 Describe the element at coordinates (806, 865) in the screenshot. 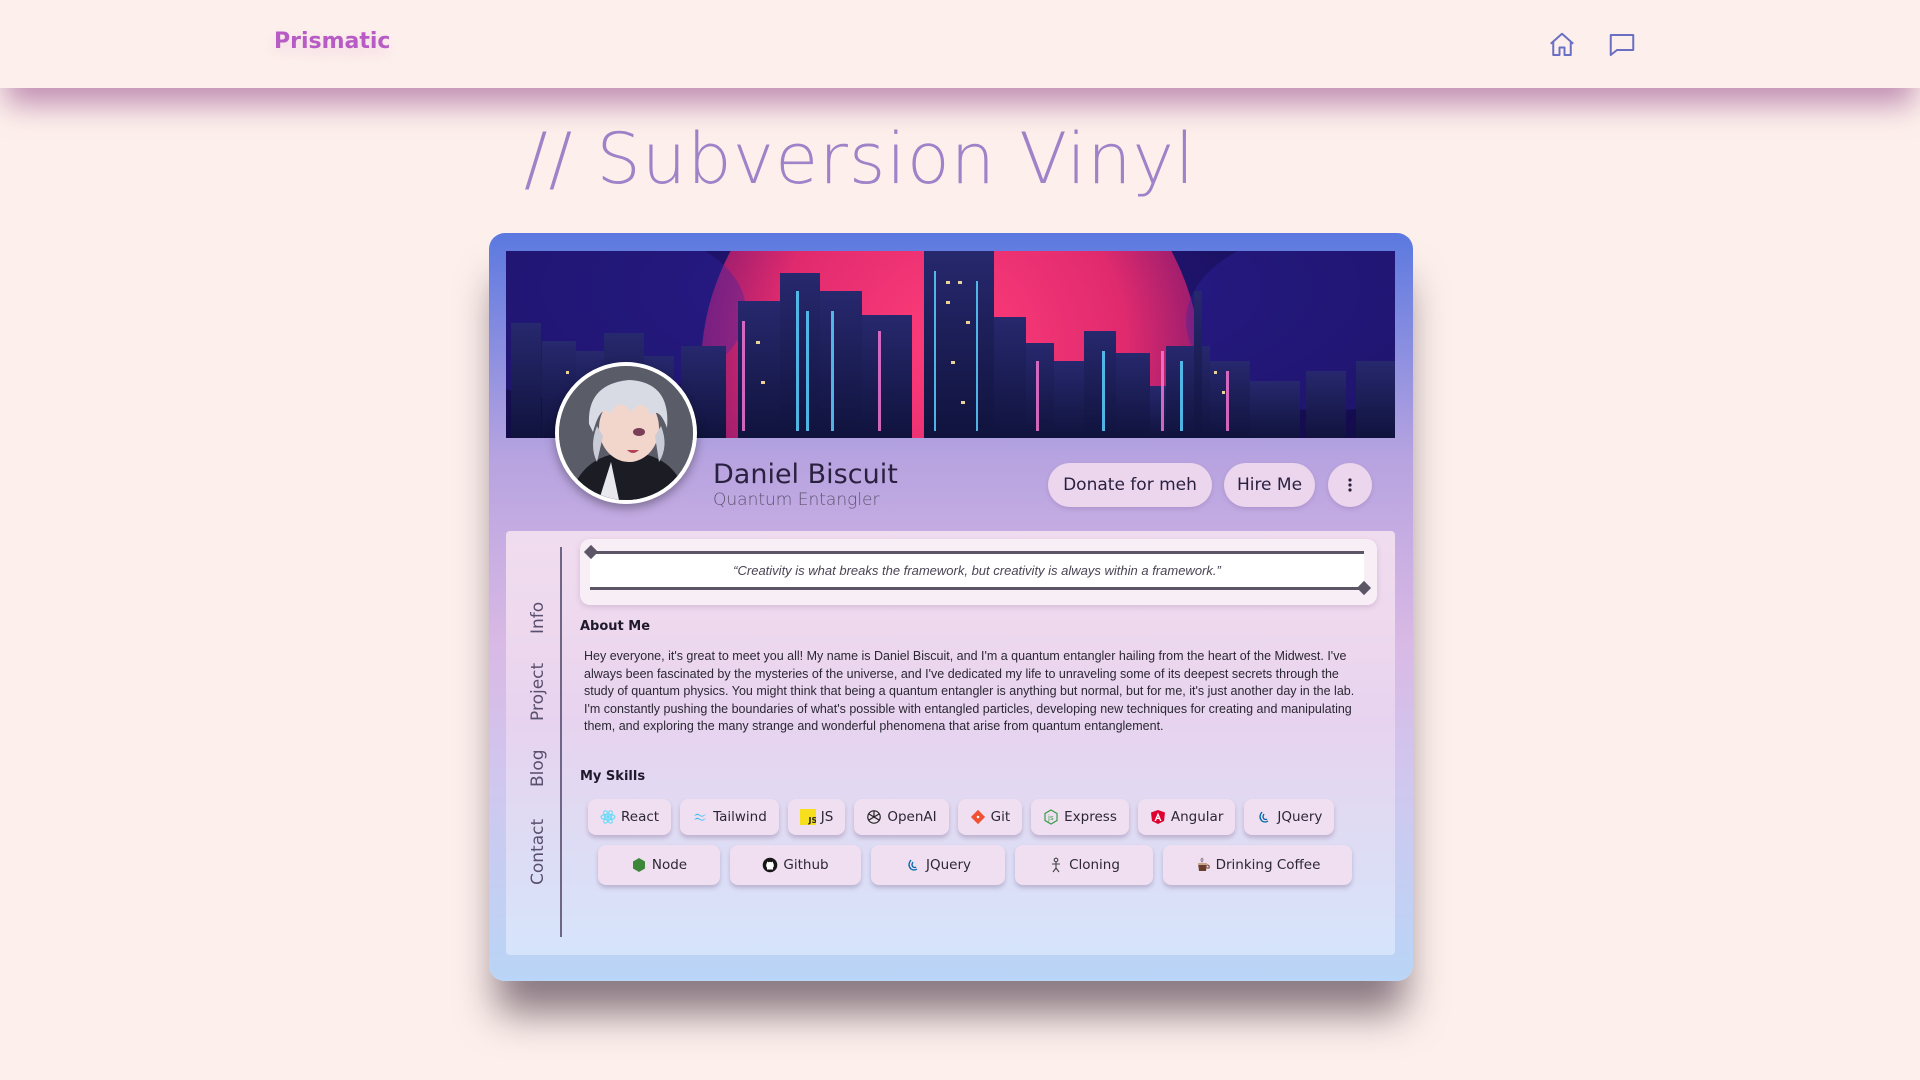

I see `skill-label: Github` at that location.